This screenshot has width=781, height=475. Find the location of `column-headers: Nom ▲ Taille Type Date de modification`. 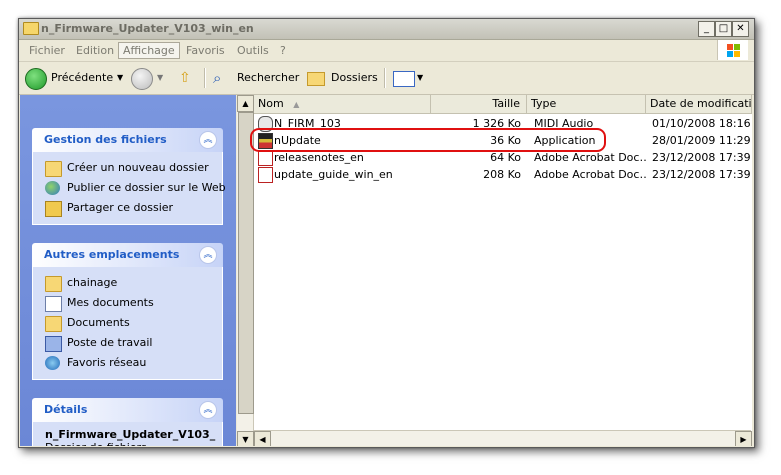

column-headers: Nom ▲ Taille Type Date de modification is located at coordinates (503, 104).